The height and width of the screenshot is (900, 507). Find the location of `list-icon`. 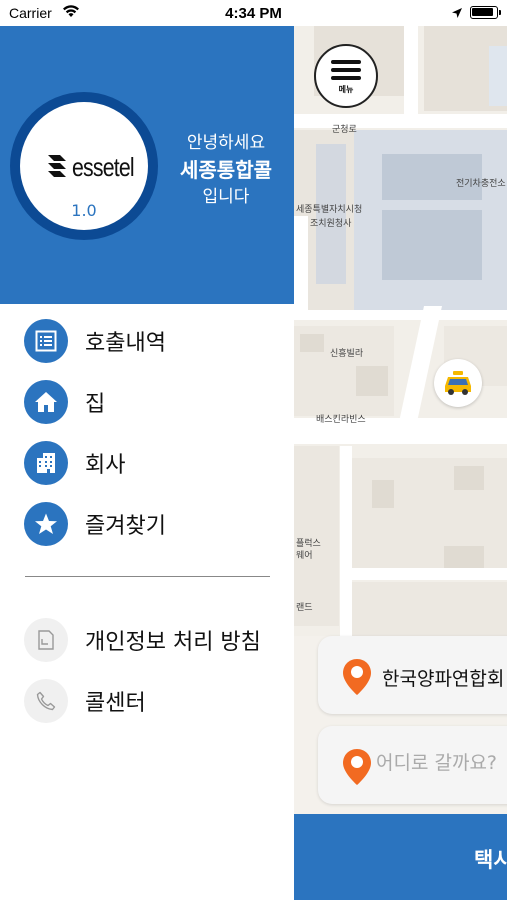

list-icon is located at coordinates (46, 341).